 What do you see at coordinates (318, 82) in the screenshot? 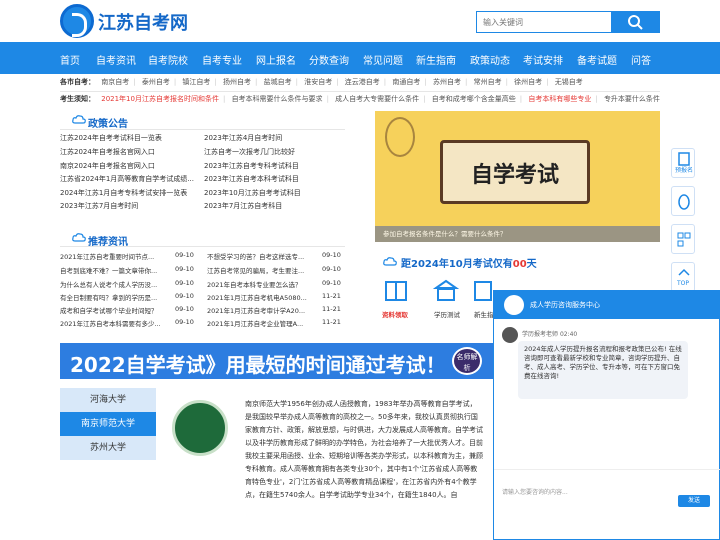
I see `city-link: 淮安自考` at bounding box center [318, 82].